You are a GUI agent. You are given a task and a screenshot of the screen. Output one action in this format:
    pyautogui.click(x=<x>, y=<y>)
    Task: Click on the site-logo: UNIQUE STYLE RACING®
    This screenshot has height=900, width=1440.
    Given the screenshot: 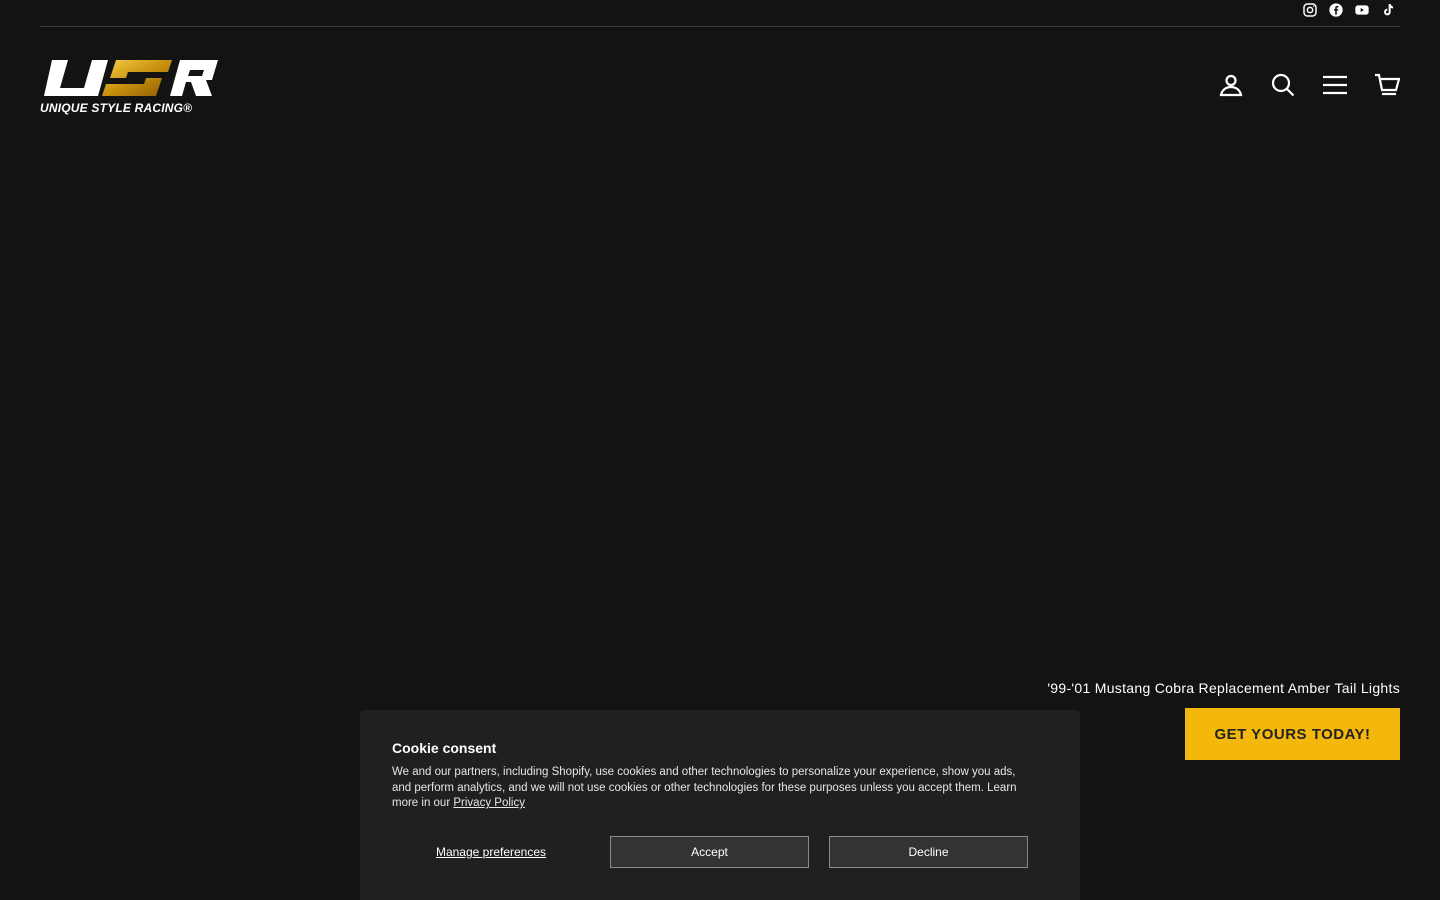 What is the action you would take?
    pyautogui.click(x=130, y=86)
    